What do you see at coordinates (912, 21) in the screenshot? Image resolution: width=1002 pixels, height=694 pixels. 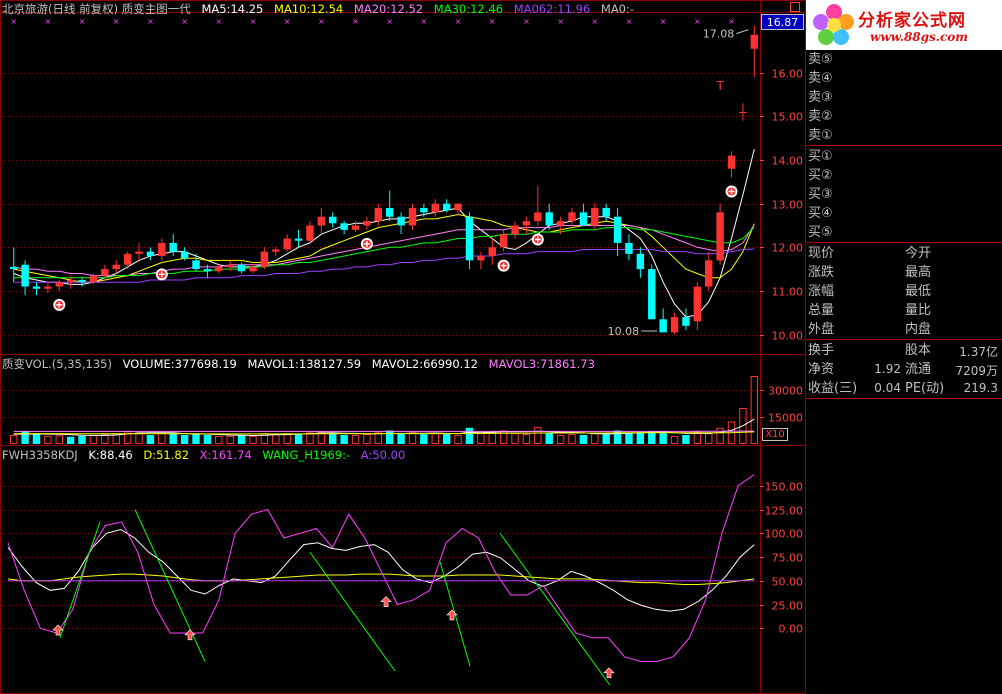 I see `logo-text: 分析家公式网` at bounding box center [912, 21].